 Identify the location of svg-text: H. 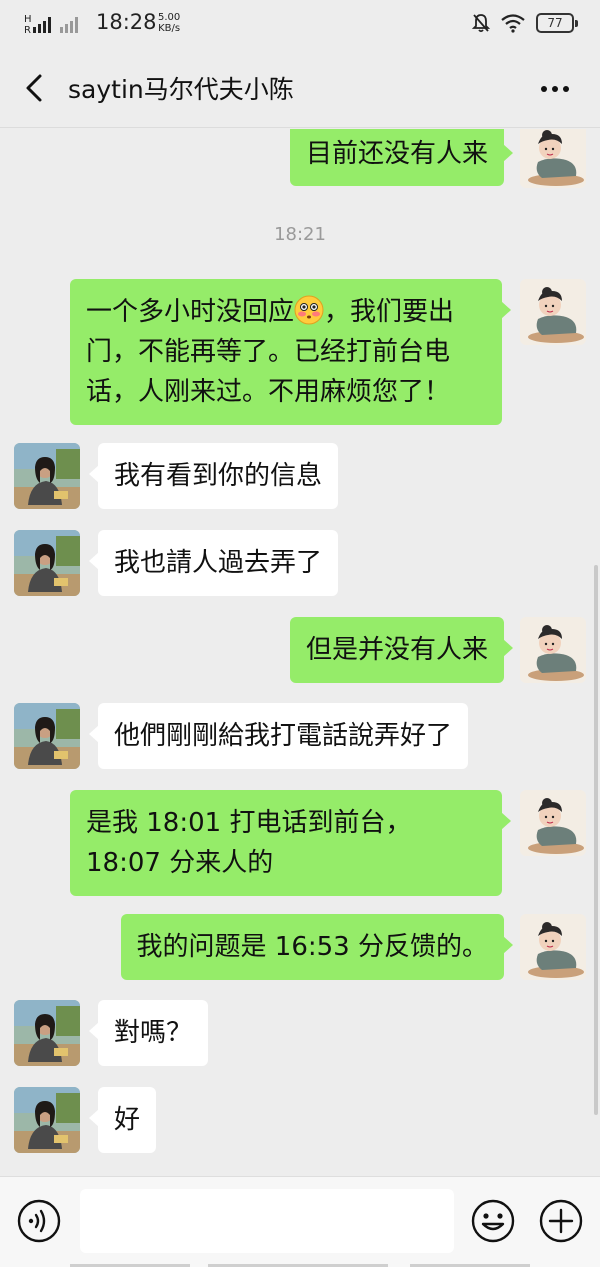
(28, 19).